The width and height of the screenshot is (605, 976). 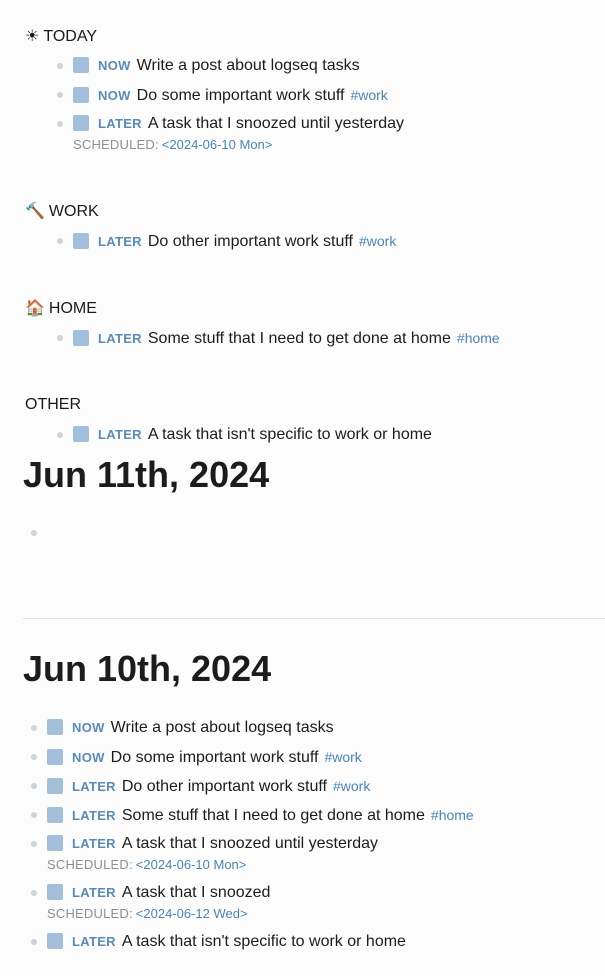 What do you see at coordinates (147, 669) in the screenshot?
I see `journal-title: Jun 10th, 2024` at bounding box center [147, 669].